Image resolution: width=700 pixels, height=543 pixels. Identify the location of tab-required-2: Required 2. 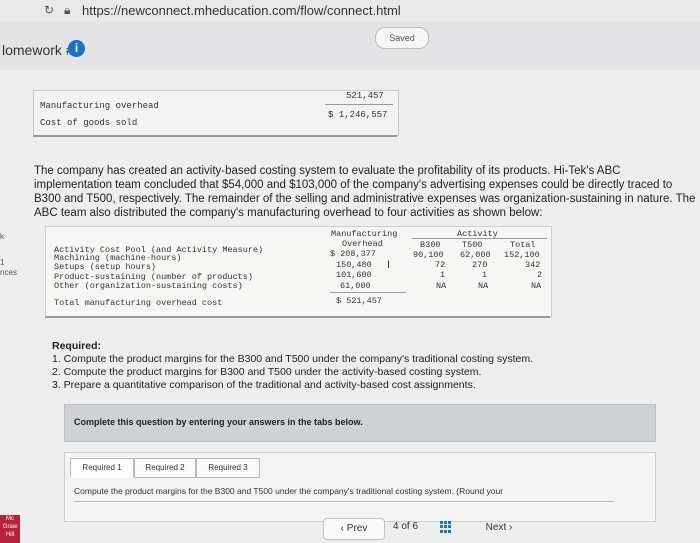
(165, 468).